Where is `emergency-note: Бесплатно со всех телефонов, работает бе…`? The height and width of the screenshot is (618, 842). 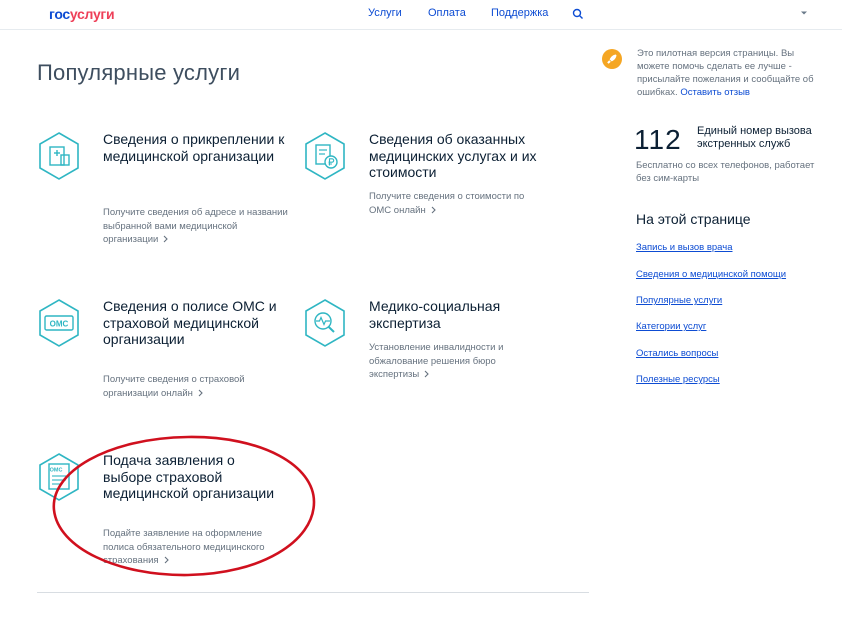 emergency-note: Бесплатно со всех телефонов, работает бе… is located at coordinates (725, 172).